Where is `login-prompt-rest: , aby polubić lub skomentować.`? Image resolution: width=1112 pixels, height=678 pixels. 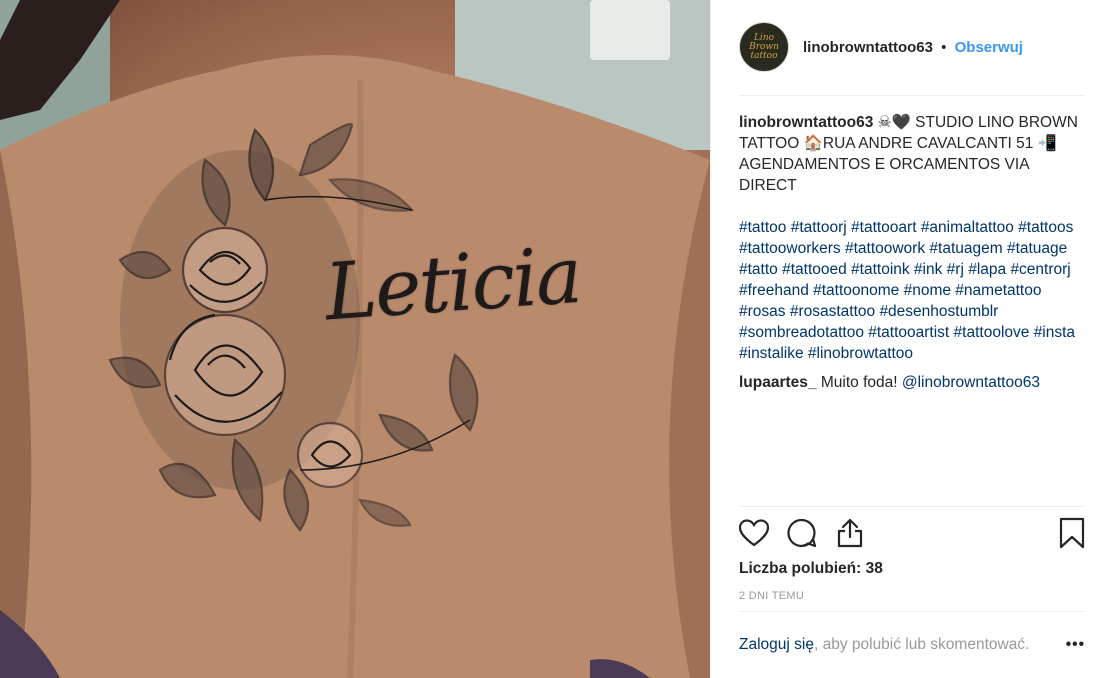 login-prompt-rest: , aby polubić lub skomentować. is located at coordinates (921, 644).